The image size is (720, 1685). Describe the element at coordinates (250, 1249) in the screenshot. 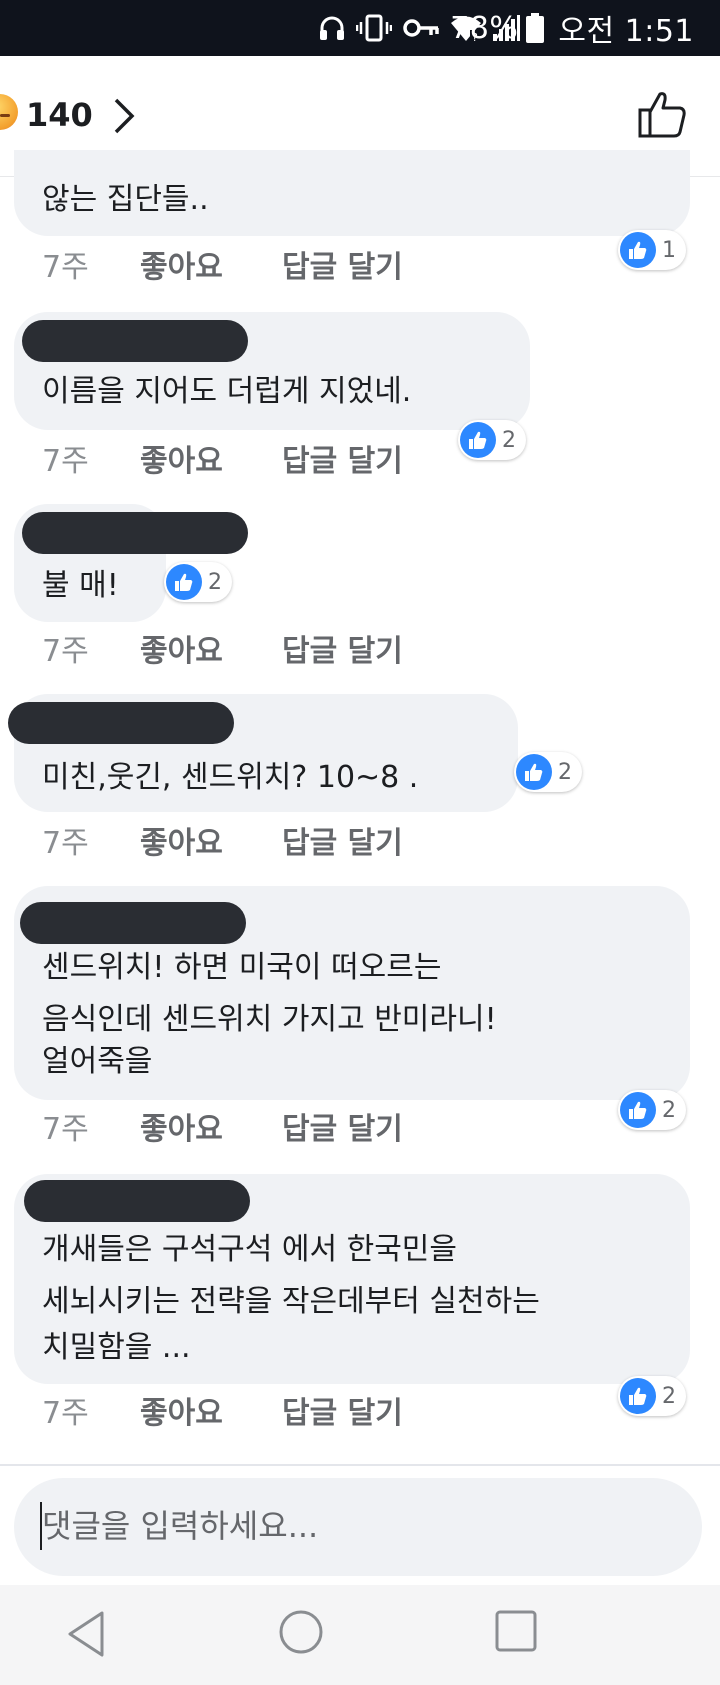

I see `comment-text-line: 개새들은 구석구석 에서 한국민을` at that location.